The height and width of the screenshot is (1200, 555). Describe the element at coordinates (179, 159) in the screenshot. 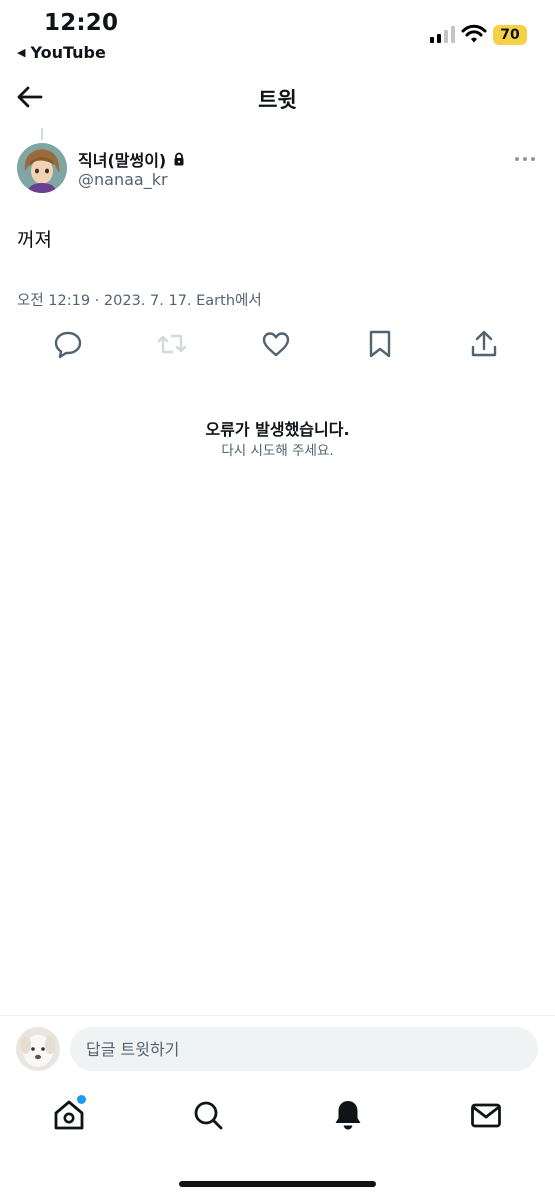

I see `lock-icon` at that location.